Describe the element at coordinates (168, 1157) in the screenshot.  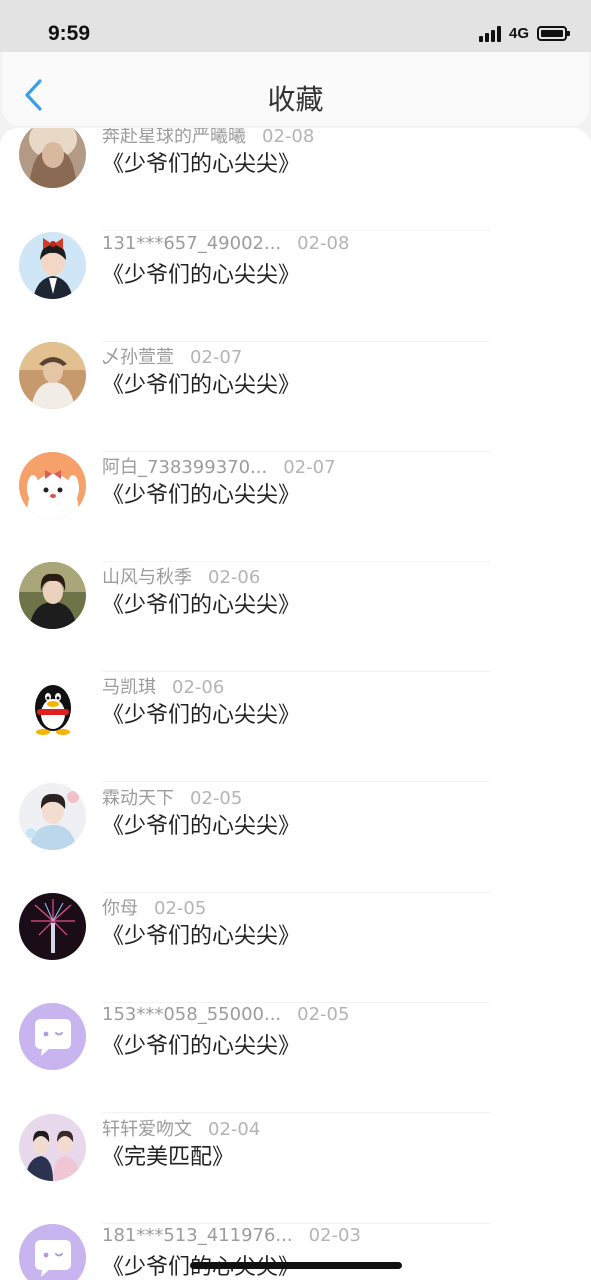
I see `book-title: 《完美匹配》` at that location.